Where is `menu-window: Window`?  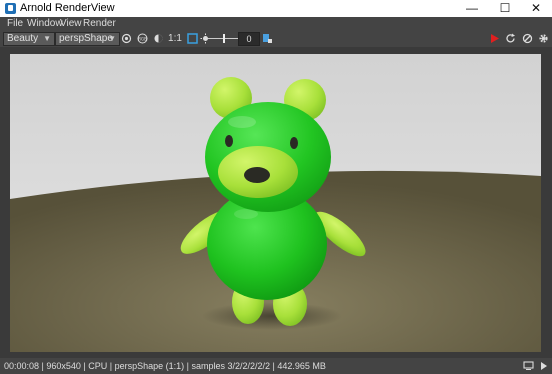
menu-window: Window is located at coordinates (45, 23).